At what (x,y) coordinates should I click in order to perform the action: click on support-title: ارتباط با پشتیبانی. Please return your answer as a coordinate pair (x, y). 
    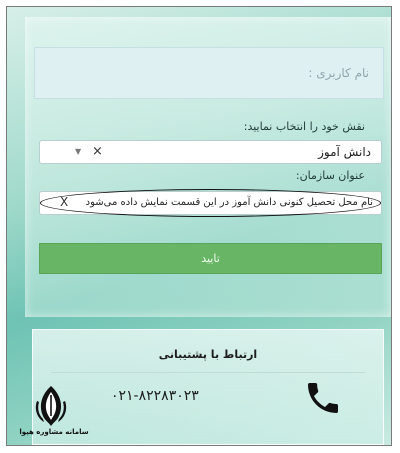
    Looking at the image, I should click on (208, 354).